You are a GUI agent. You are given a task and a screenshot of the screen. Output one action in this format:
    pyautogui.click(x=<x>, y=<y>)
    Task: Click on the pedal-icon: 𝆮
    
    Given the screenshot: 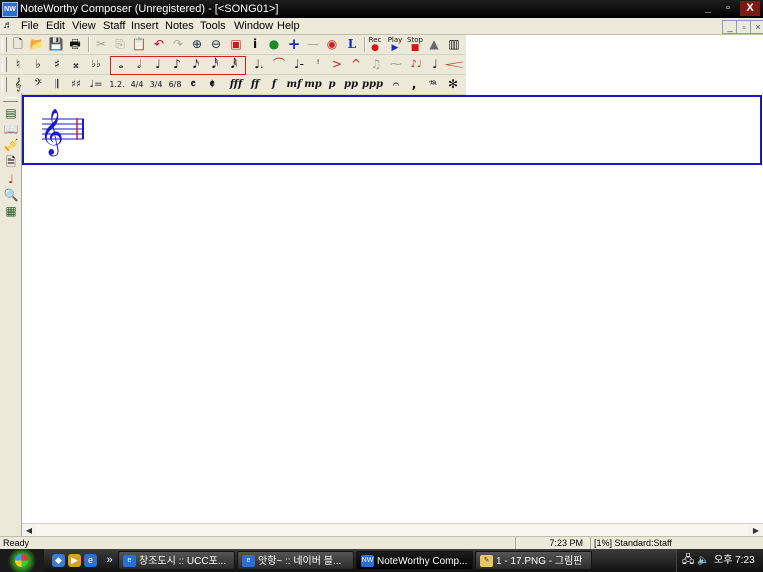 What is the action you would take?
    pyautogui.click(x=433, y=84)
    